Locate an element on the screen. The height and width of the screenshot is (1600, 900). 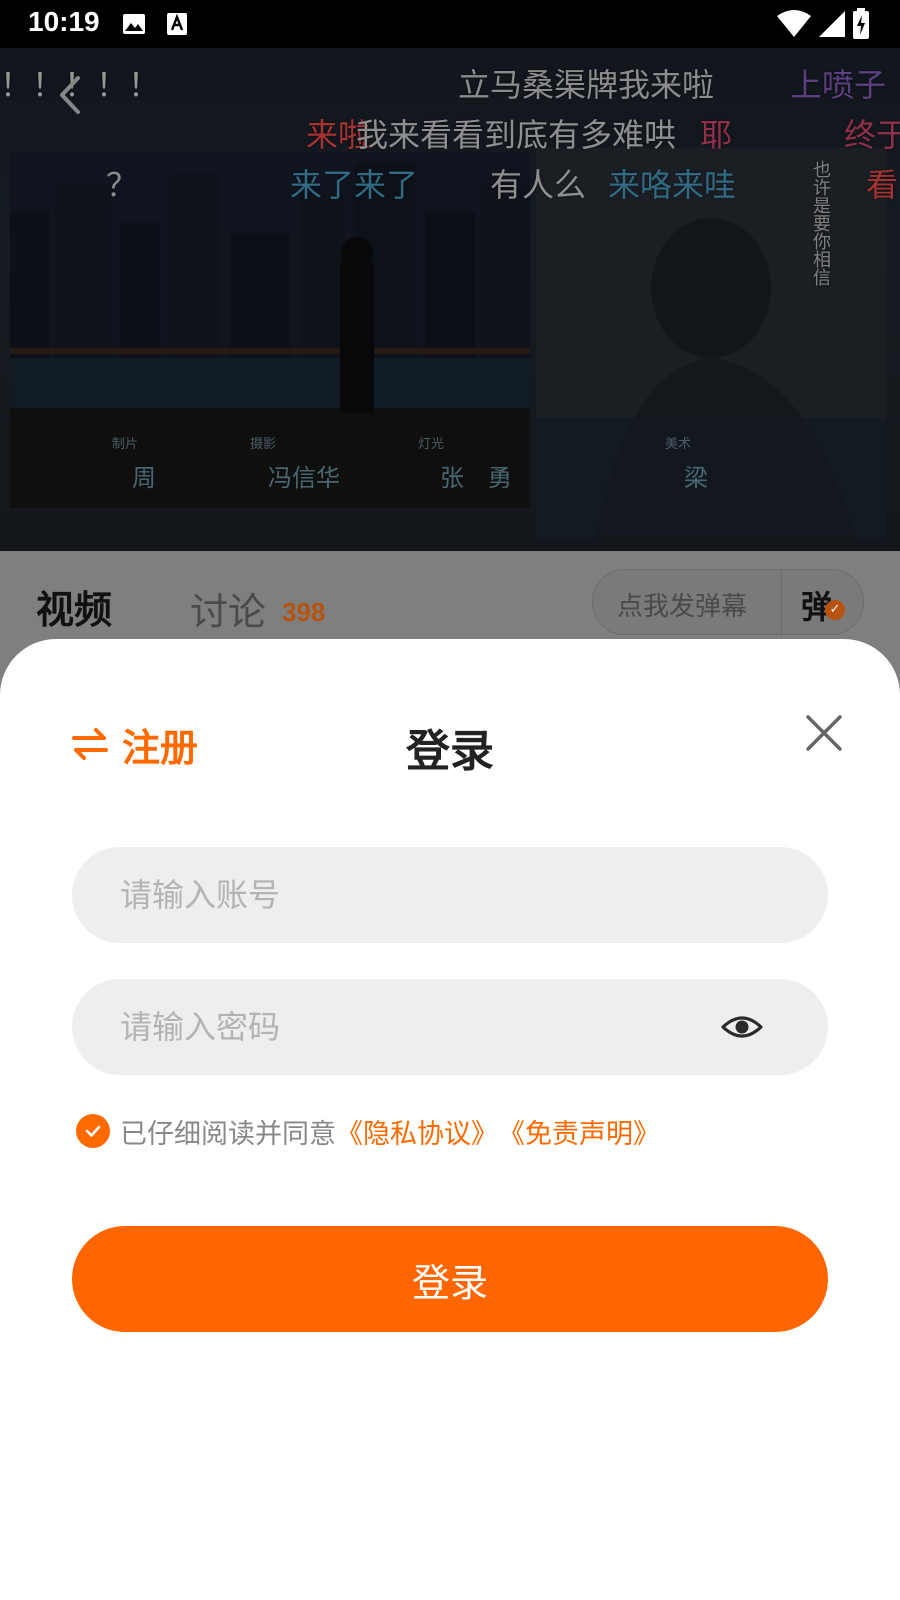
login-button: 登录 is located at coordinates (450, 1279).